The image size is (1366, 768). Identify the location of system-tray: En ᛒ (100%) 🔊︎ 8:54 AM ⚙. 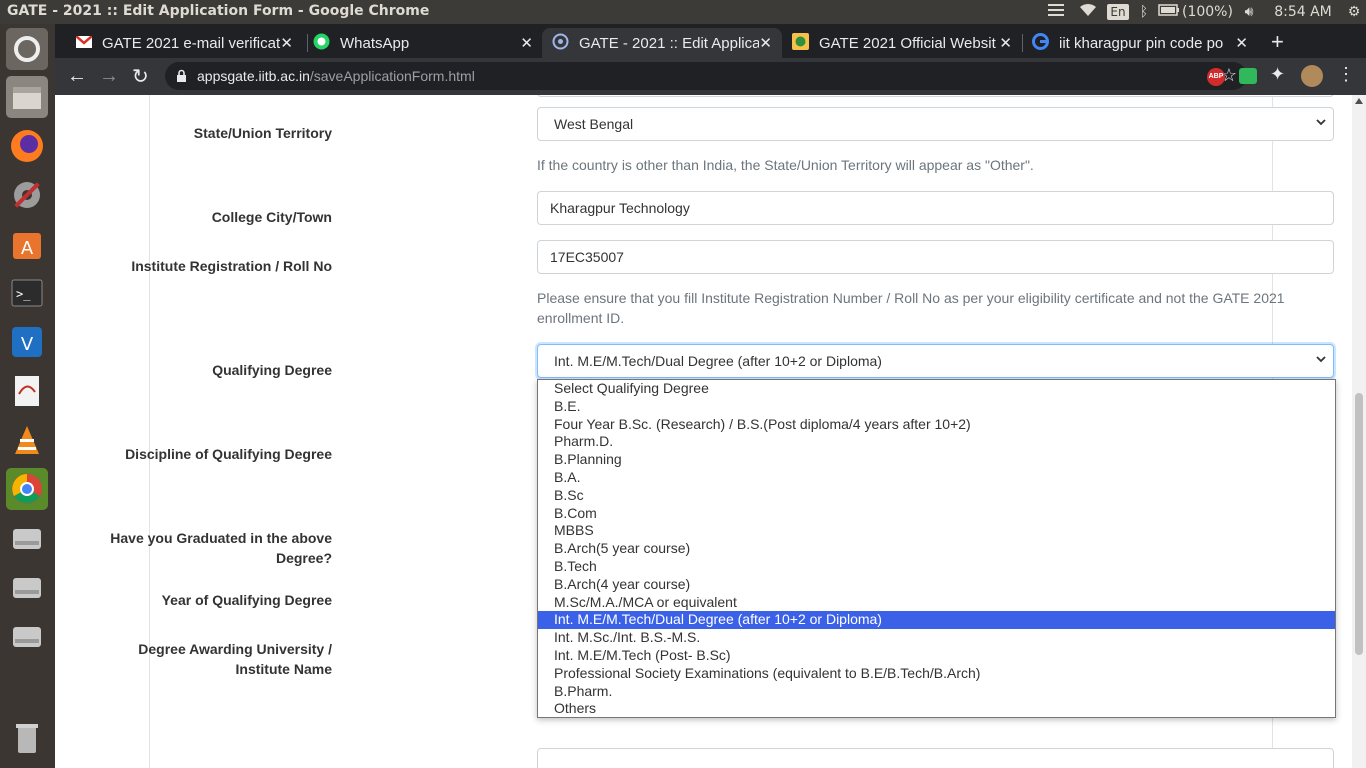
(1203, 12).